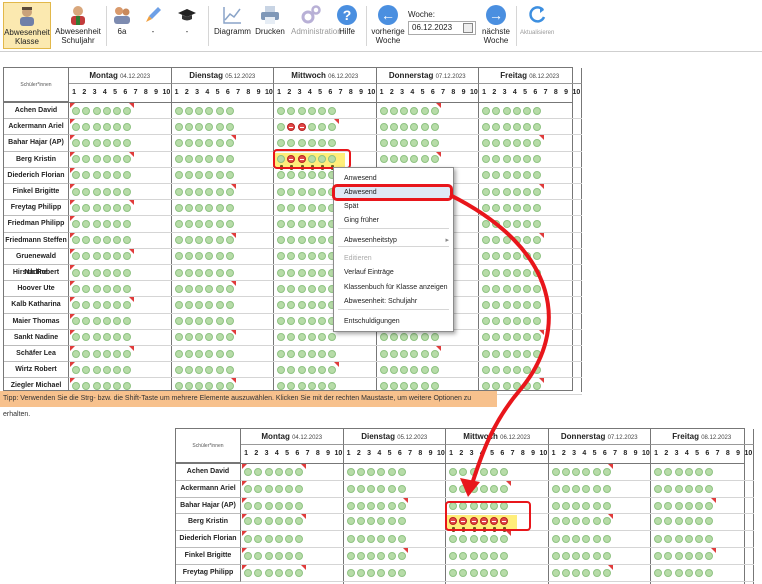 Image resolution: width=762 pixels, height=584 pixels. I want to click on student-name: Hirsch Robert, so click(36, 273).